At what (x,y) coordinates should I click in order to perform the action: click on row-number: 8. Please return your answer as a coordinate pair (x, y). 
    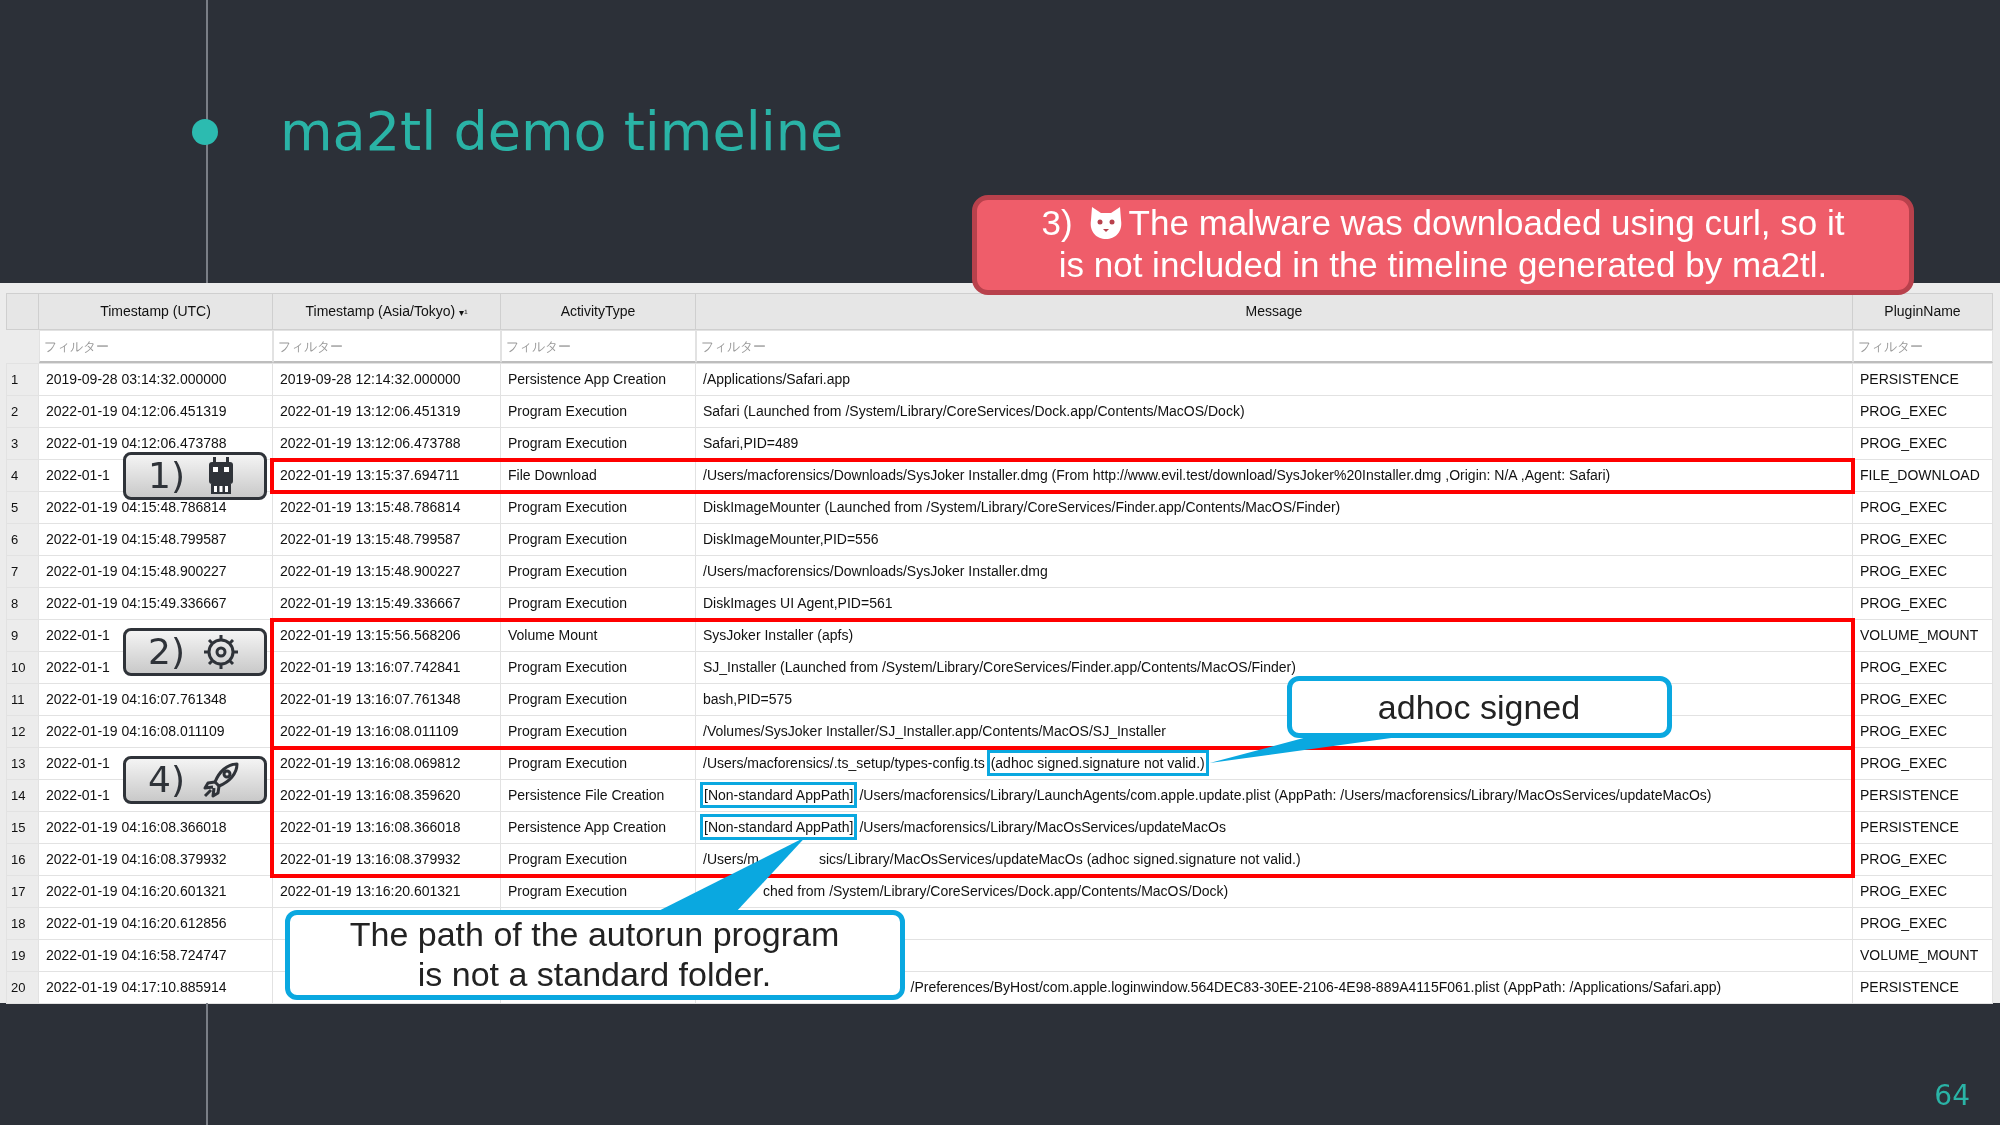
    Looking at the image, I should click on (15, 603).